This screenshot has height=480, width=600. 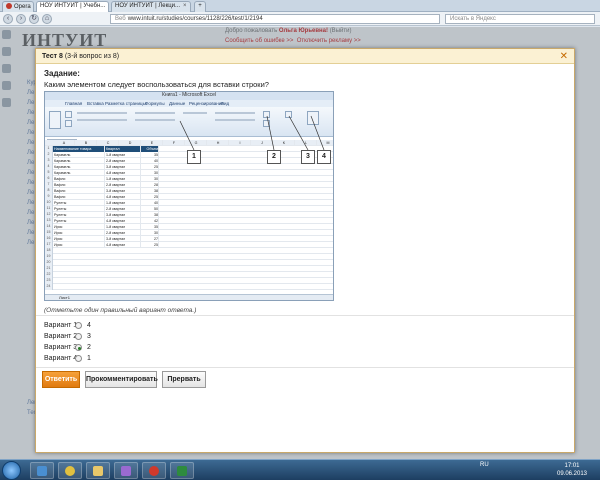 I want to click on comment-button: Прокомментировать, so click(x=121, y=379).